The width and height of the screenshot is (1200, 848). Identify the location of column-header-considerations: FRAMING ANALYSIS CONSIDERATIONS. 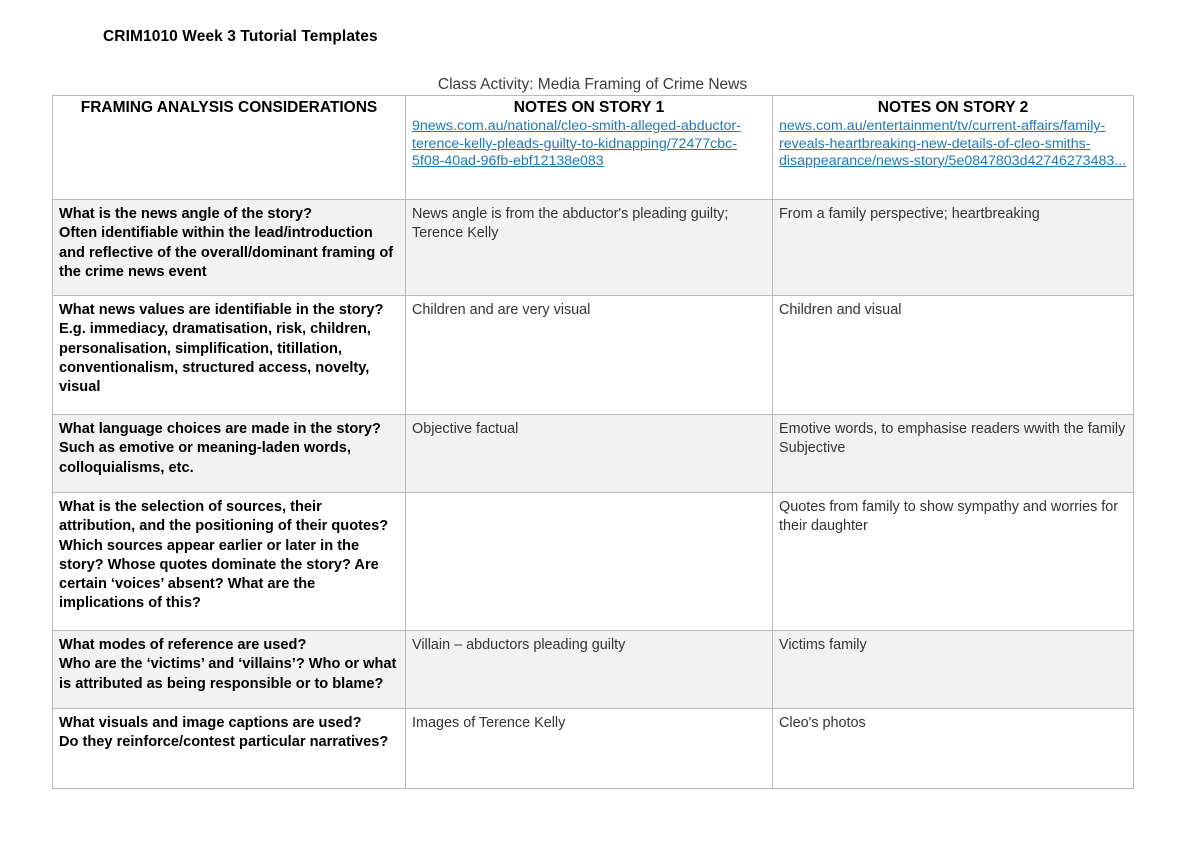
(229, 147).